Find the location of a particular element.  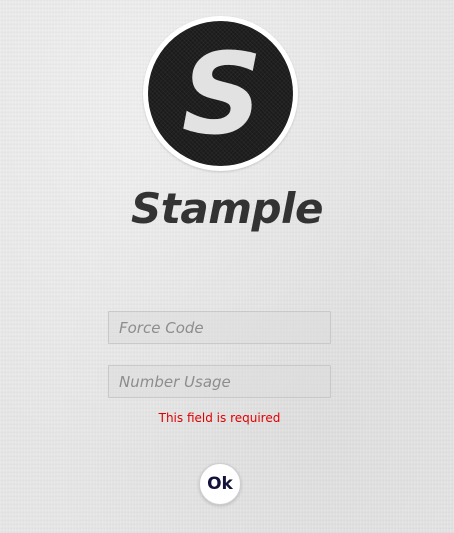

stample-logo: S is located at coordinates (220, 93).